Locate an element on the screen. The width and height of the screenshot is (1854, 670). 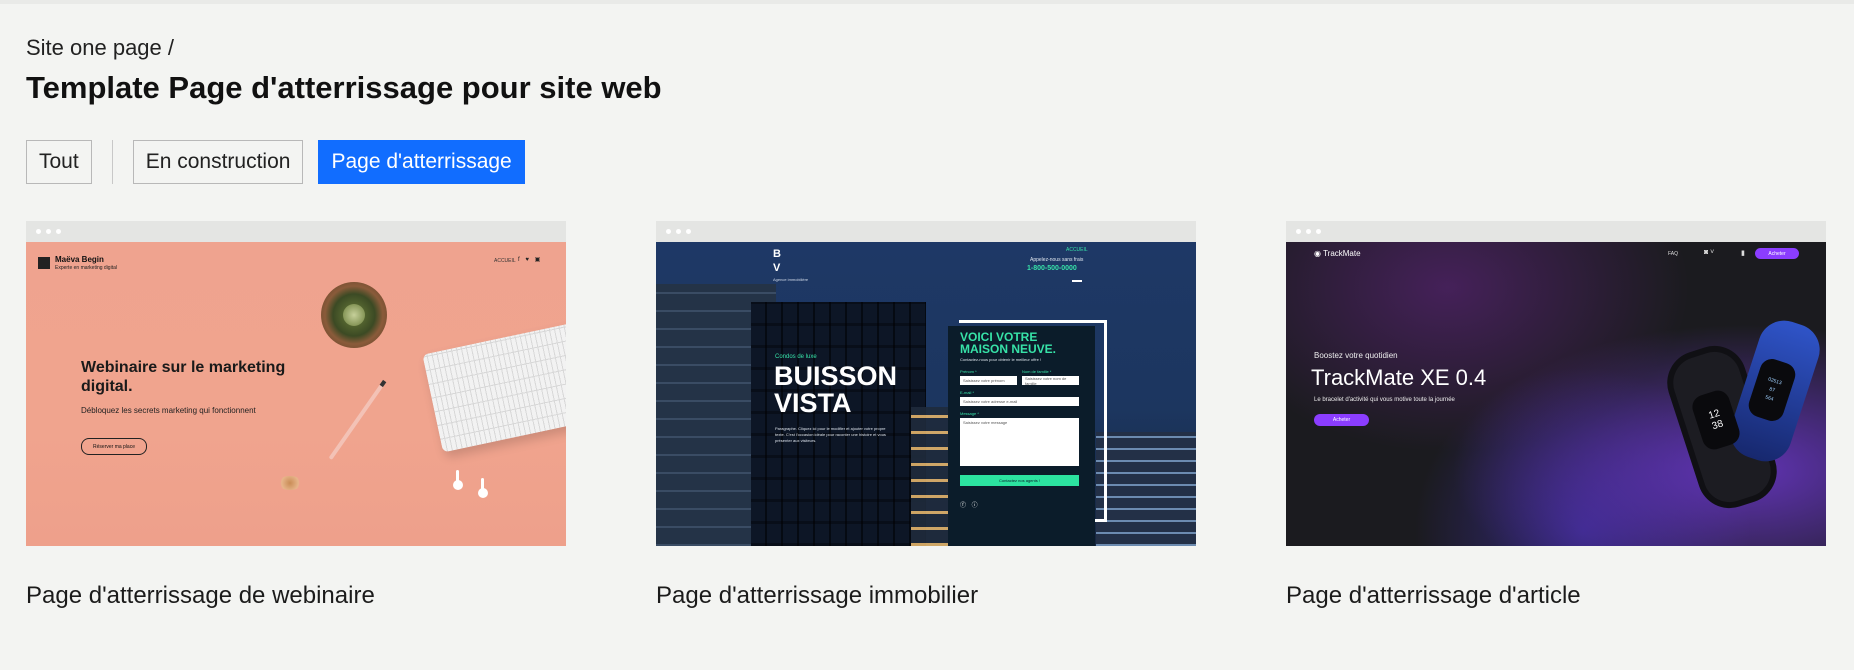
preview-logo: ◉ TrackMate is located at coordinates (1337, 253).